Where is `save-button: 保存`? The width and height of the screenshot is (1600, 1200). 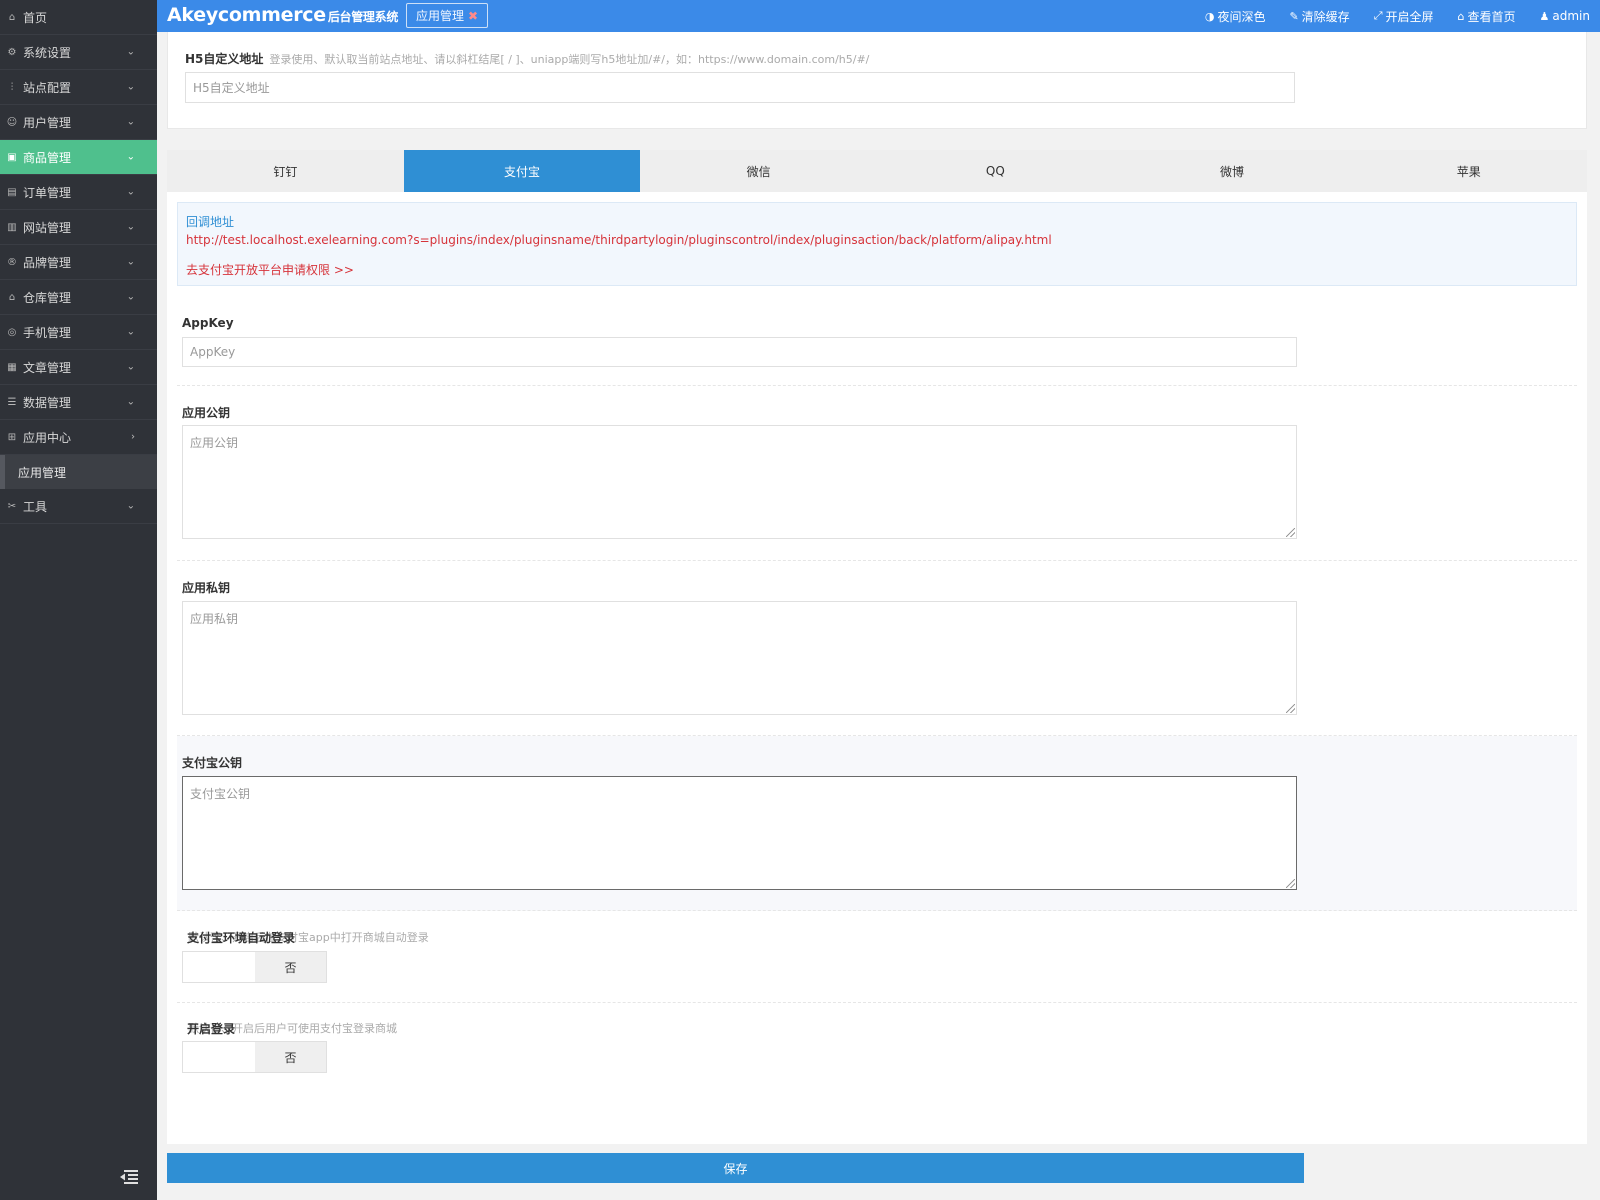 save-button: 保存 is located at coordinates (735, 1168).